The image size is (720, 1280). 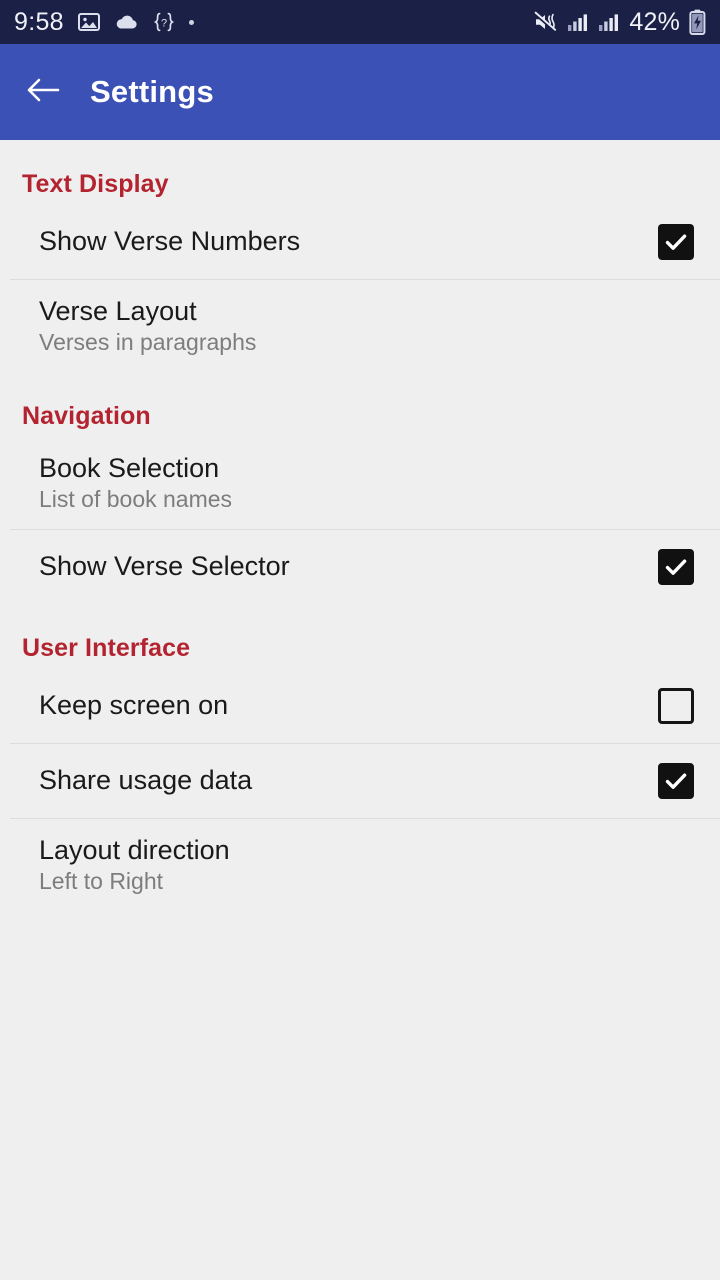 What do you see at coordinates (118, 310) in the screenshot?
I see `setting-title: Verse Layout` at bounding box center [118, 310].